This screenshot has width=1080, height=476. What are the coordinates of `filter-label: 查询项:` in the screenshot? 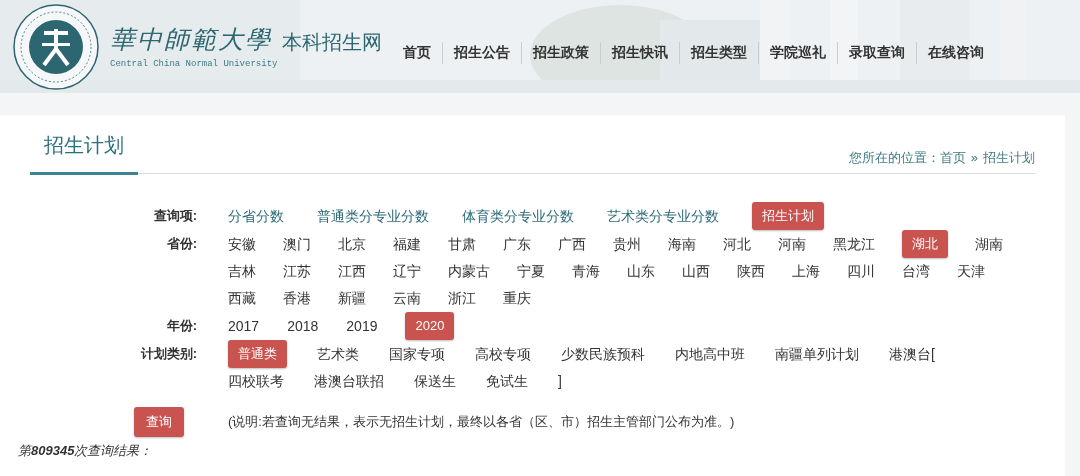 It's located at (174, 216).